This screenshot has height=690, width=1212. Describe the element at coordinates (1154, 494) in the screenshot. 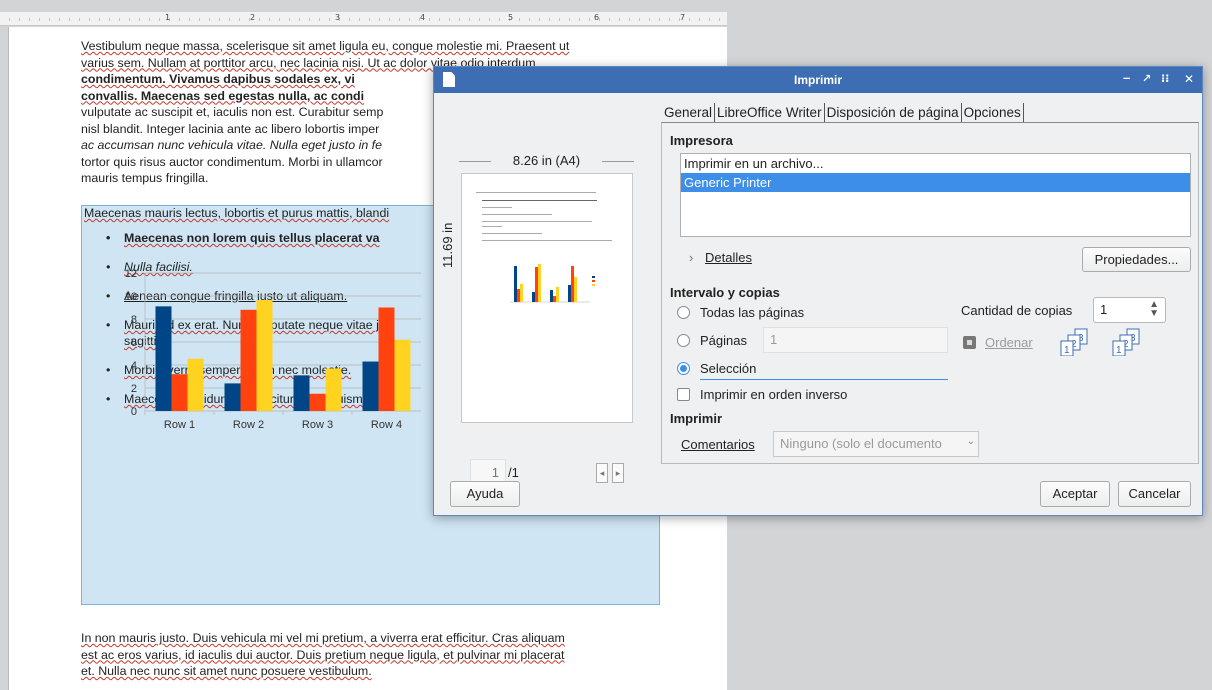

I see `cancel-button: Cancelar` at that location.